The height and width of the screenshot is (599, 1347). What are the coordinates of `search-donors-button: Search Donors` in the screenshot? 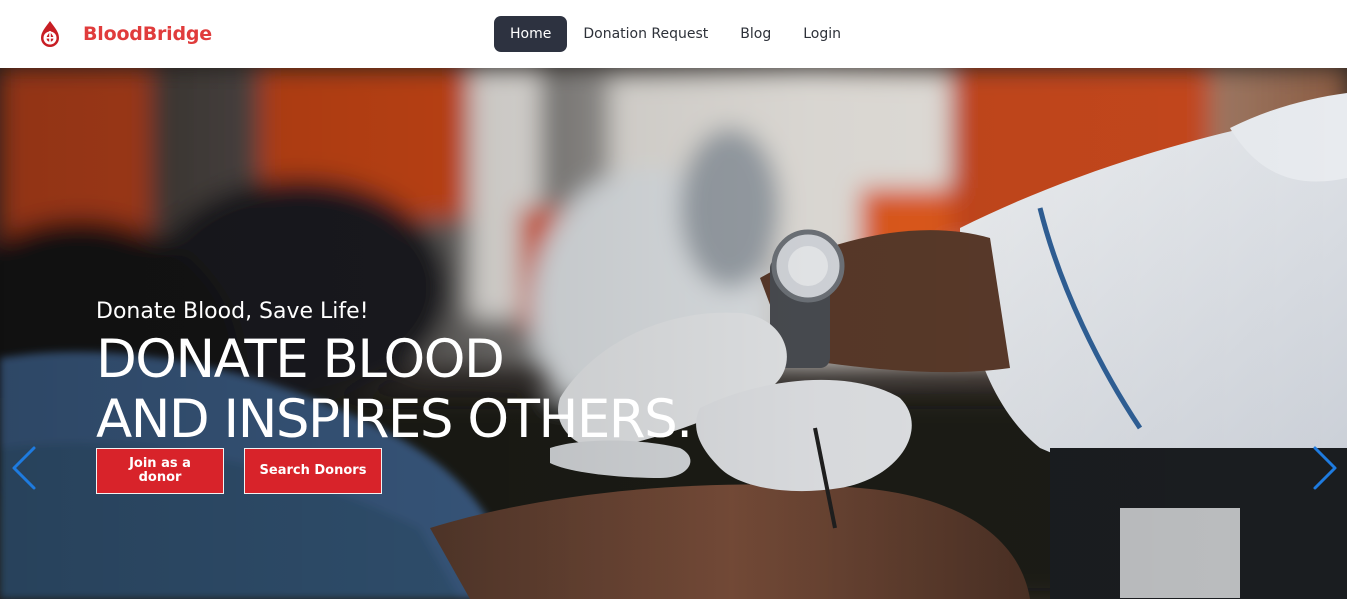 It's located at (313, 471).